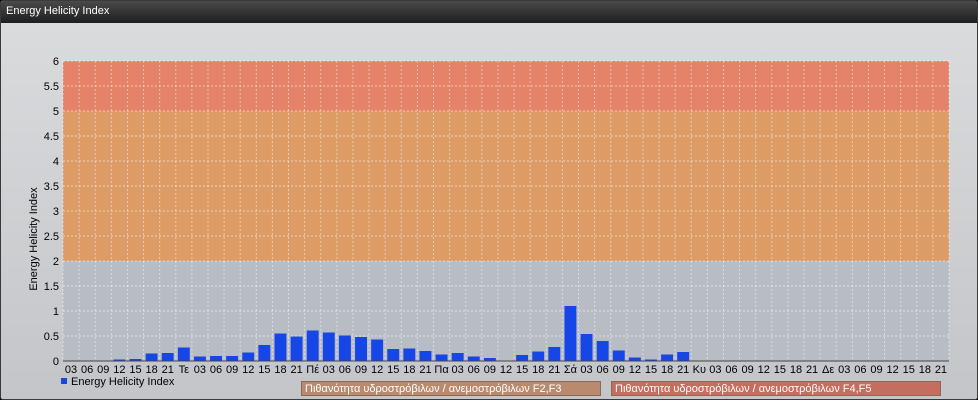  What do you see at coordinates (56, 212) in the screenshot?
I see `y-tick-label: 3` at bounding box center [56, 212].